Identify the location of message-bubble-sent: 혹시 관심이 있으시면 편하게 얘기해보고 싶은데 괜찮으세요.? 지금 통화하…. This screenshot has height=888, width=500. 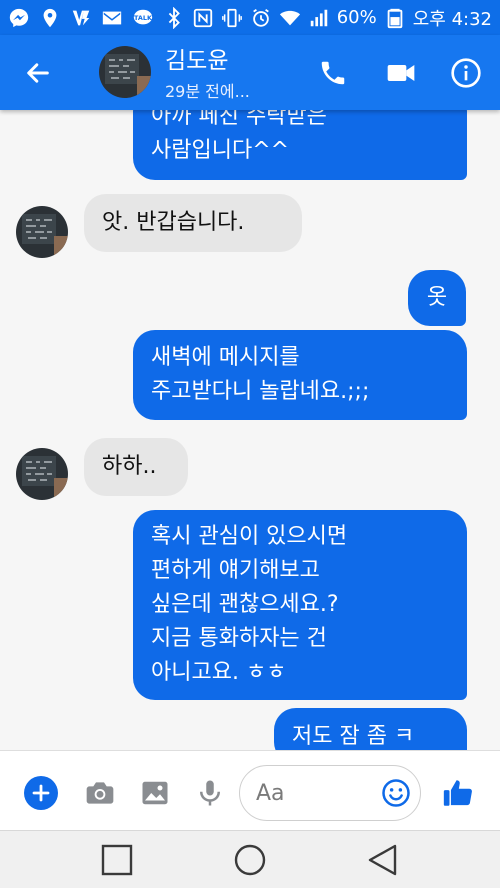
(300, 605).